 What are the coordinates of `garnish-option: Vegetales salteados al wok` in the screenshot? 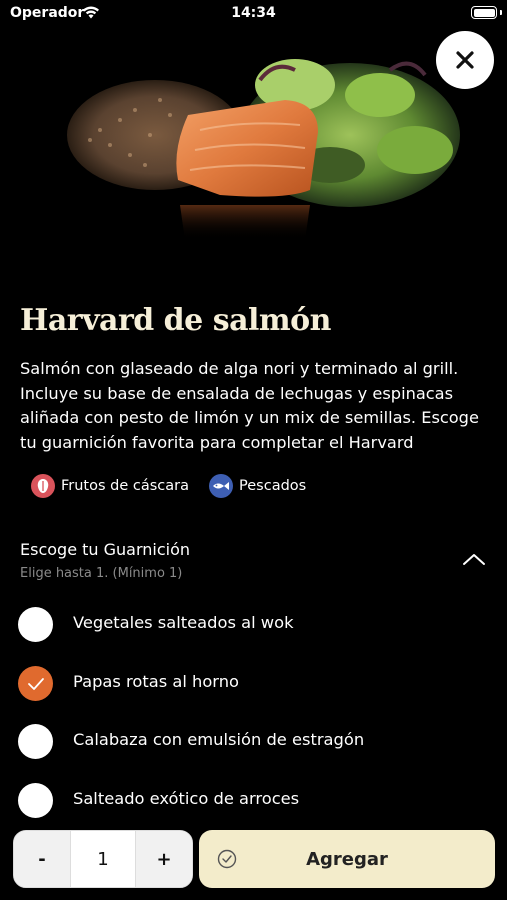 It's located at (253, 624).